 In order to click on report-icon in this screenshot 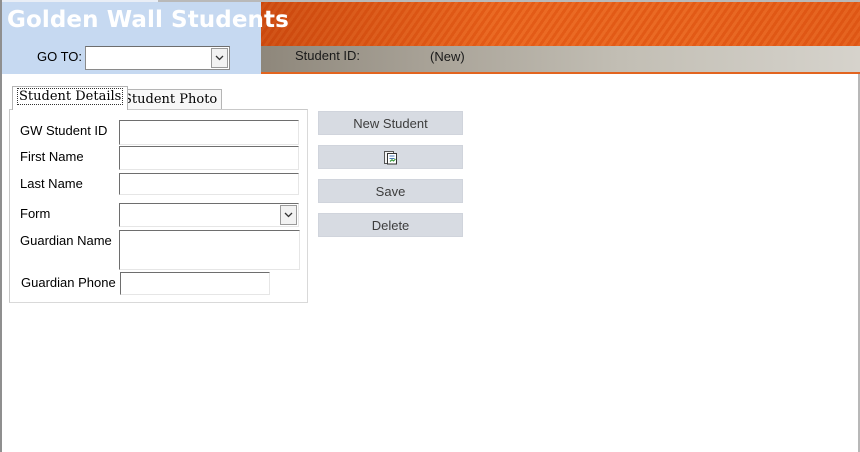, I will do `click(390, 157)`.